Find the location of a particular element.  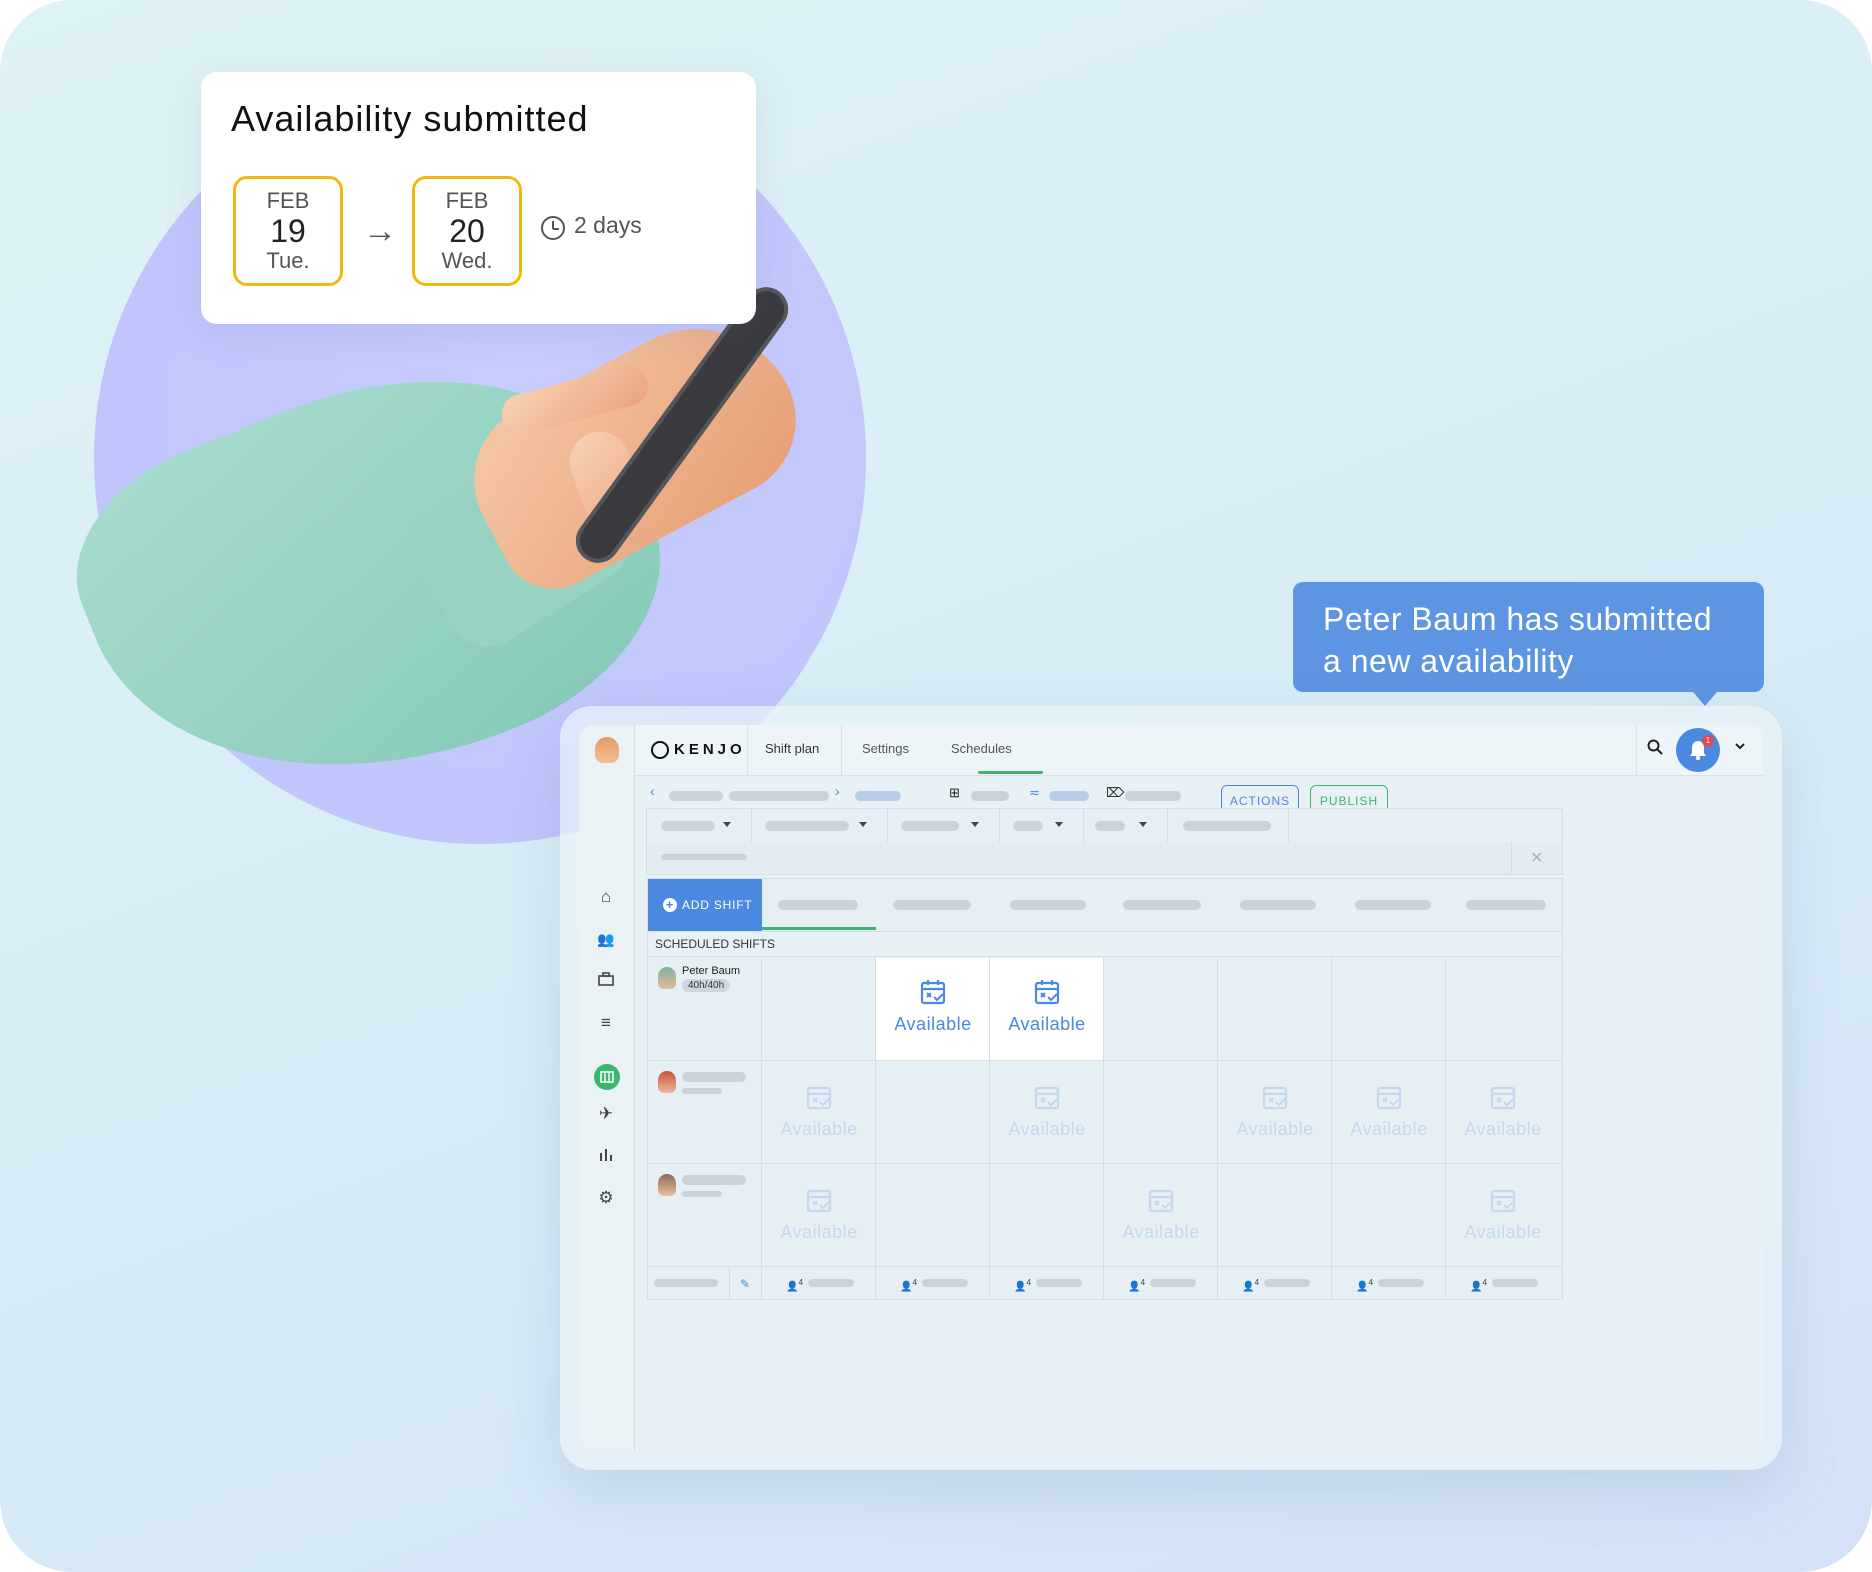

tab-schedules: Schedules is located at coordinates (981, 748).